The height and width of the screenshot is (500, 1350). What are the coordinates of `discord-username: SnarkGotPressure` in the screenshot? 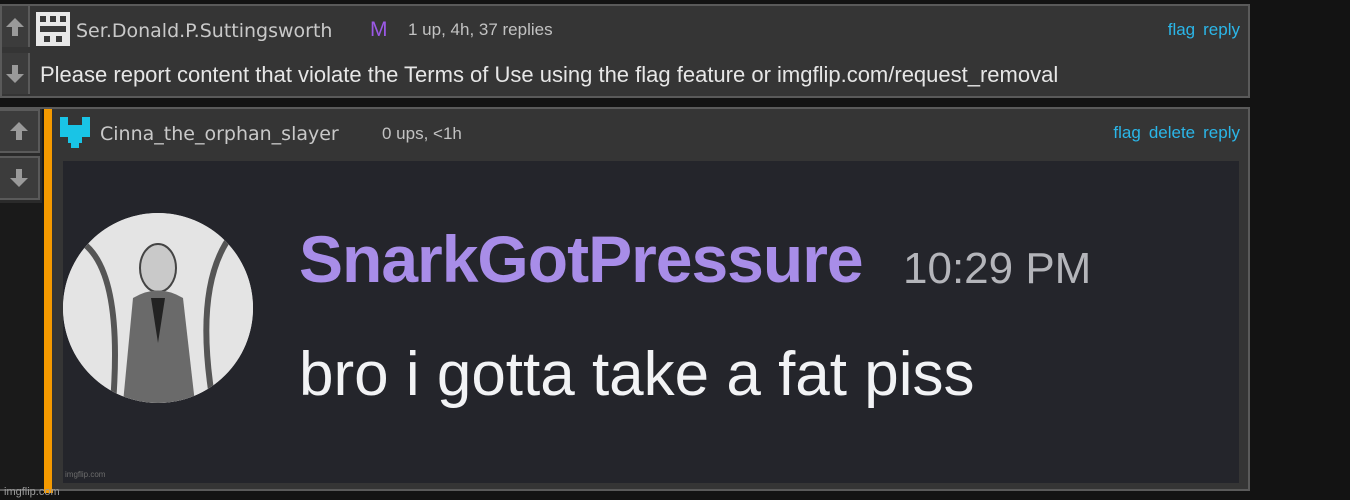 It's located at (581, 259).